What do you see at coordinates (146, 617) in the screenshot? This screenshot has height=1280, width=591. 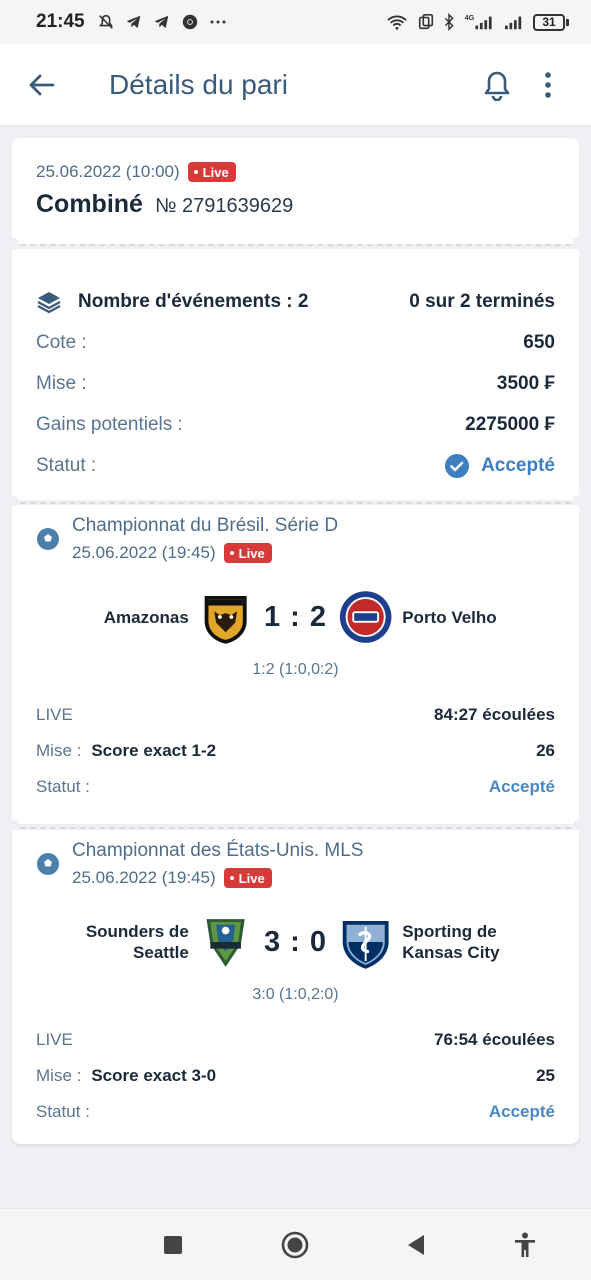 I see `home-team-name: Amazonas` at bounding box center [146, 617].